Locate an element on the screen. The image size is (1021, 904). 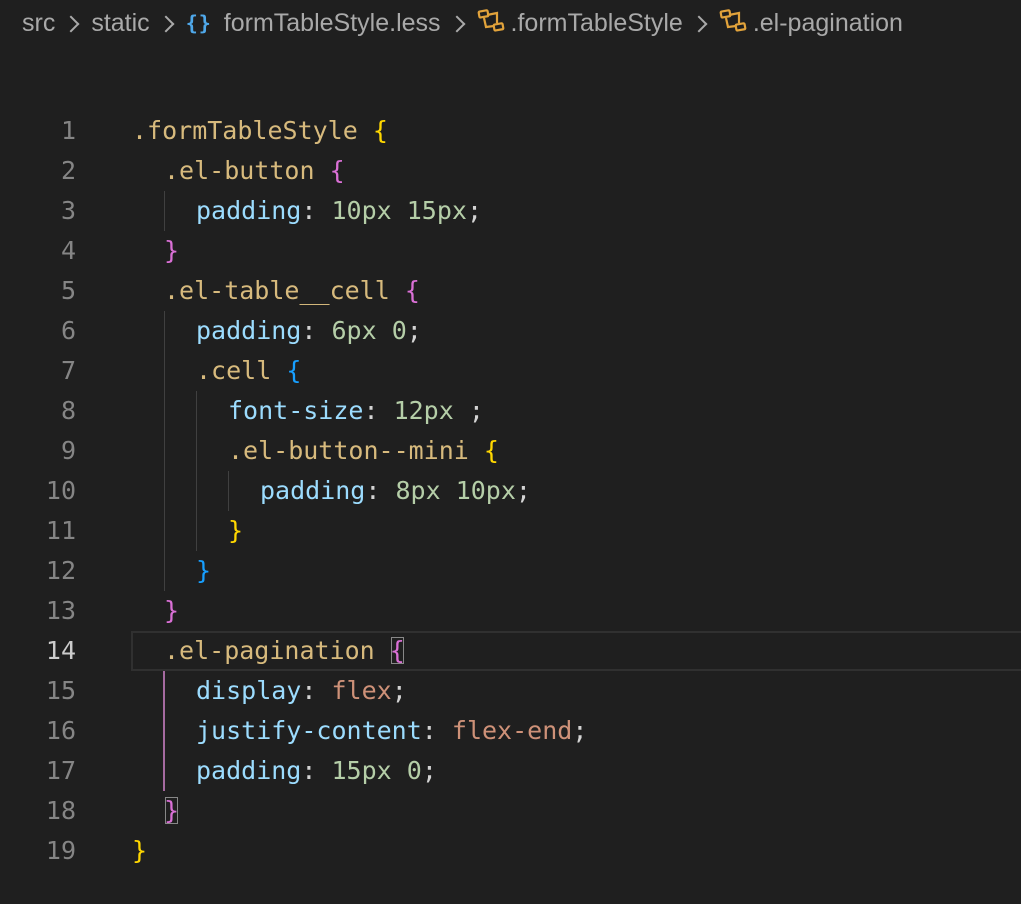
code-line: 16 justify-content: flex-end; is located at coordinates (510, 731).